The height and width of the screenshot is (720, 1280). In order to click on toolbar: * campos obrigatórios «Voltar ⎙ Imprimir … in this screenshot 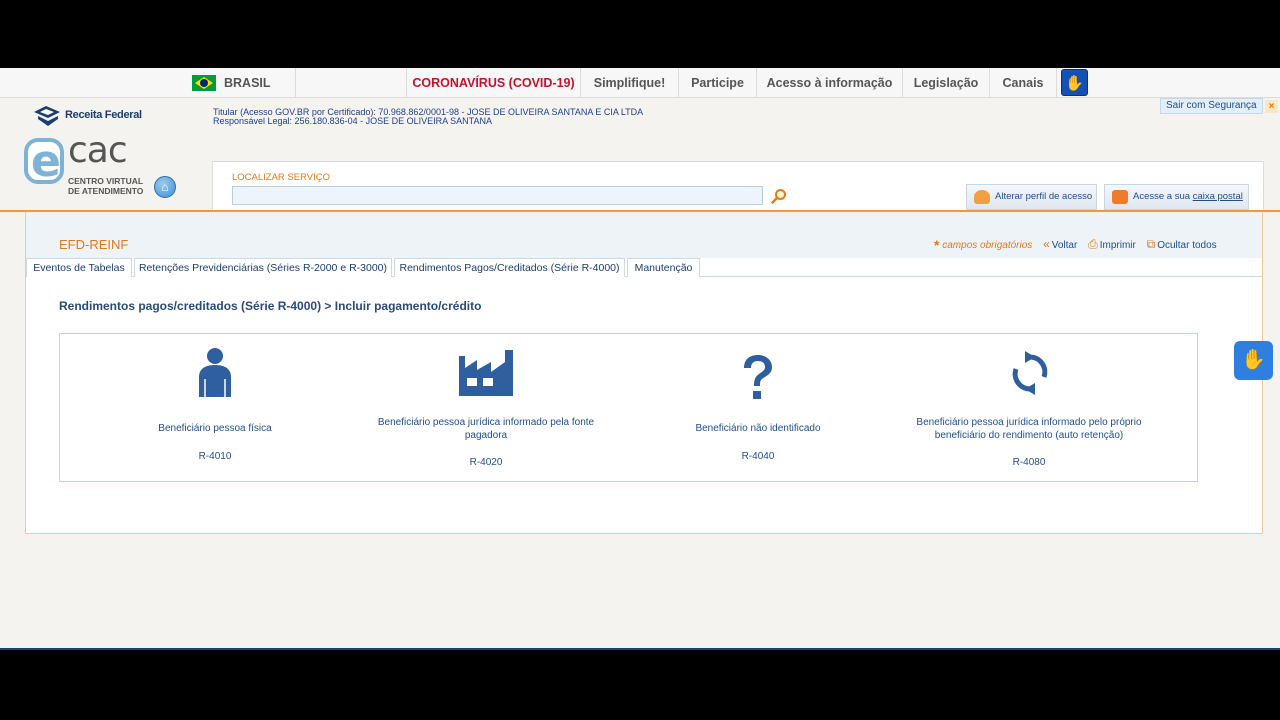, I will do `click(1075, 245)`.